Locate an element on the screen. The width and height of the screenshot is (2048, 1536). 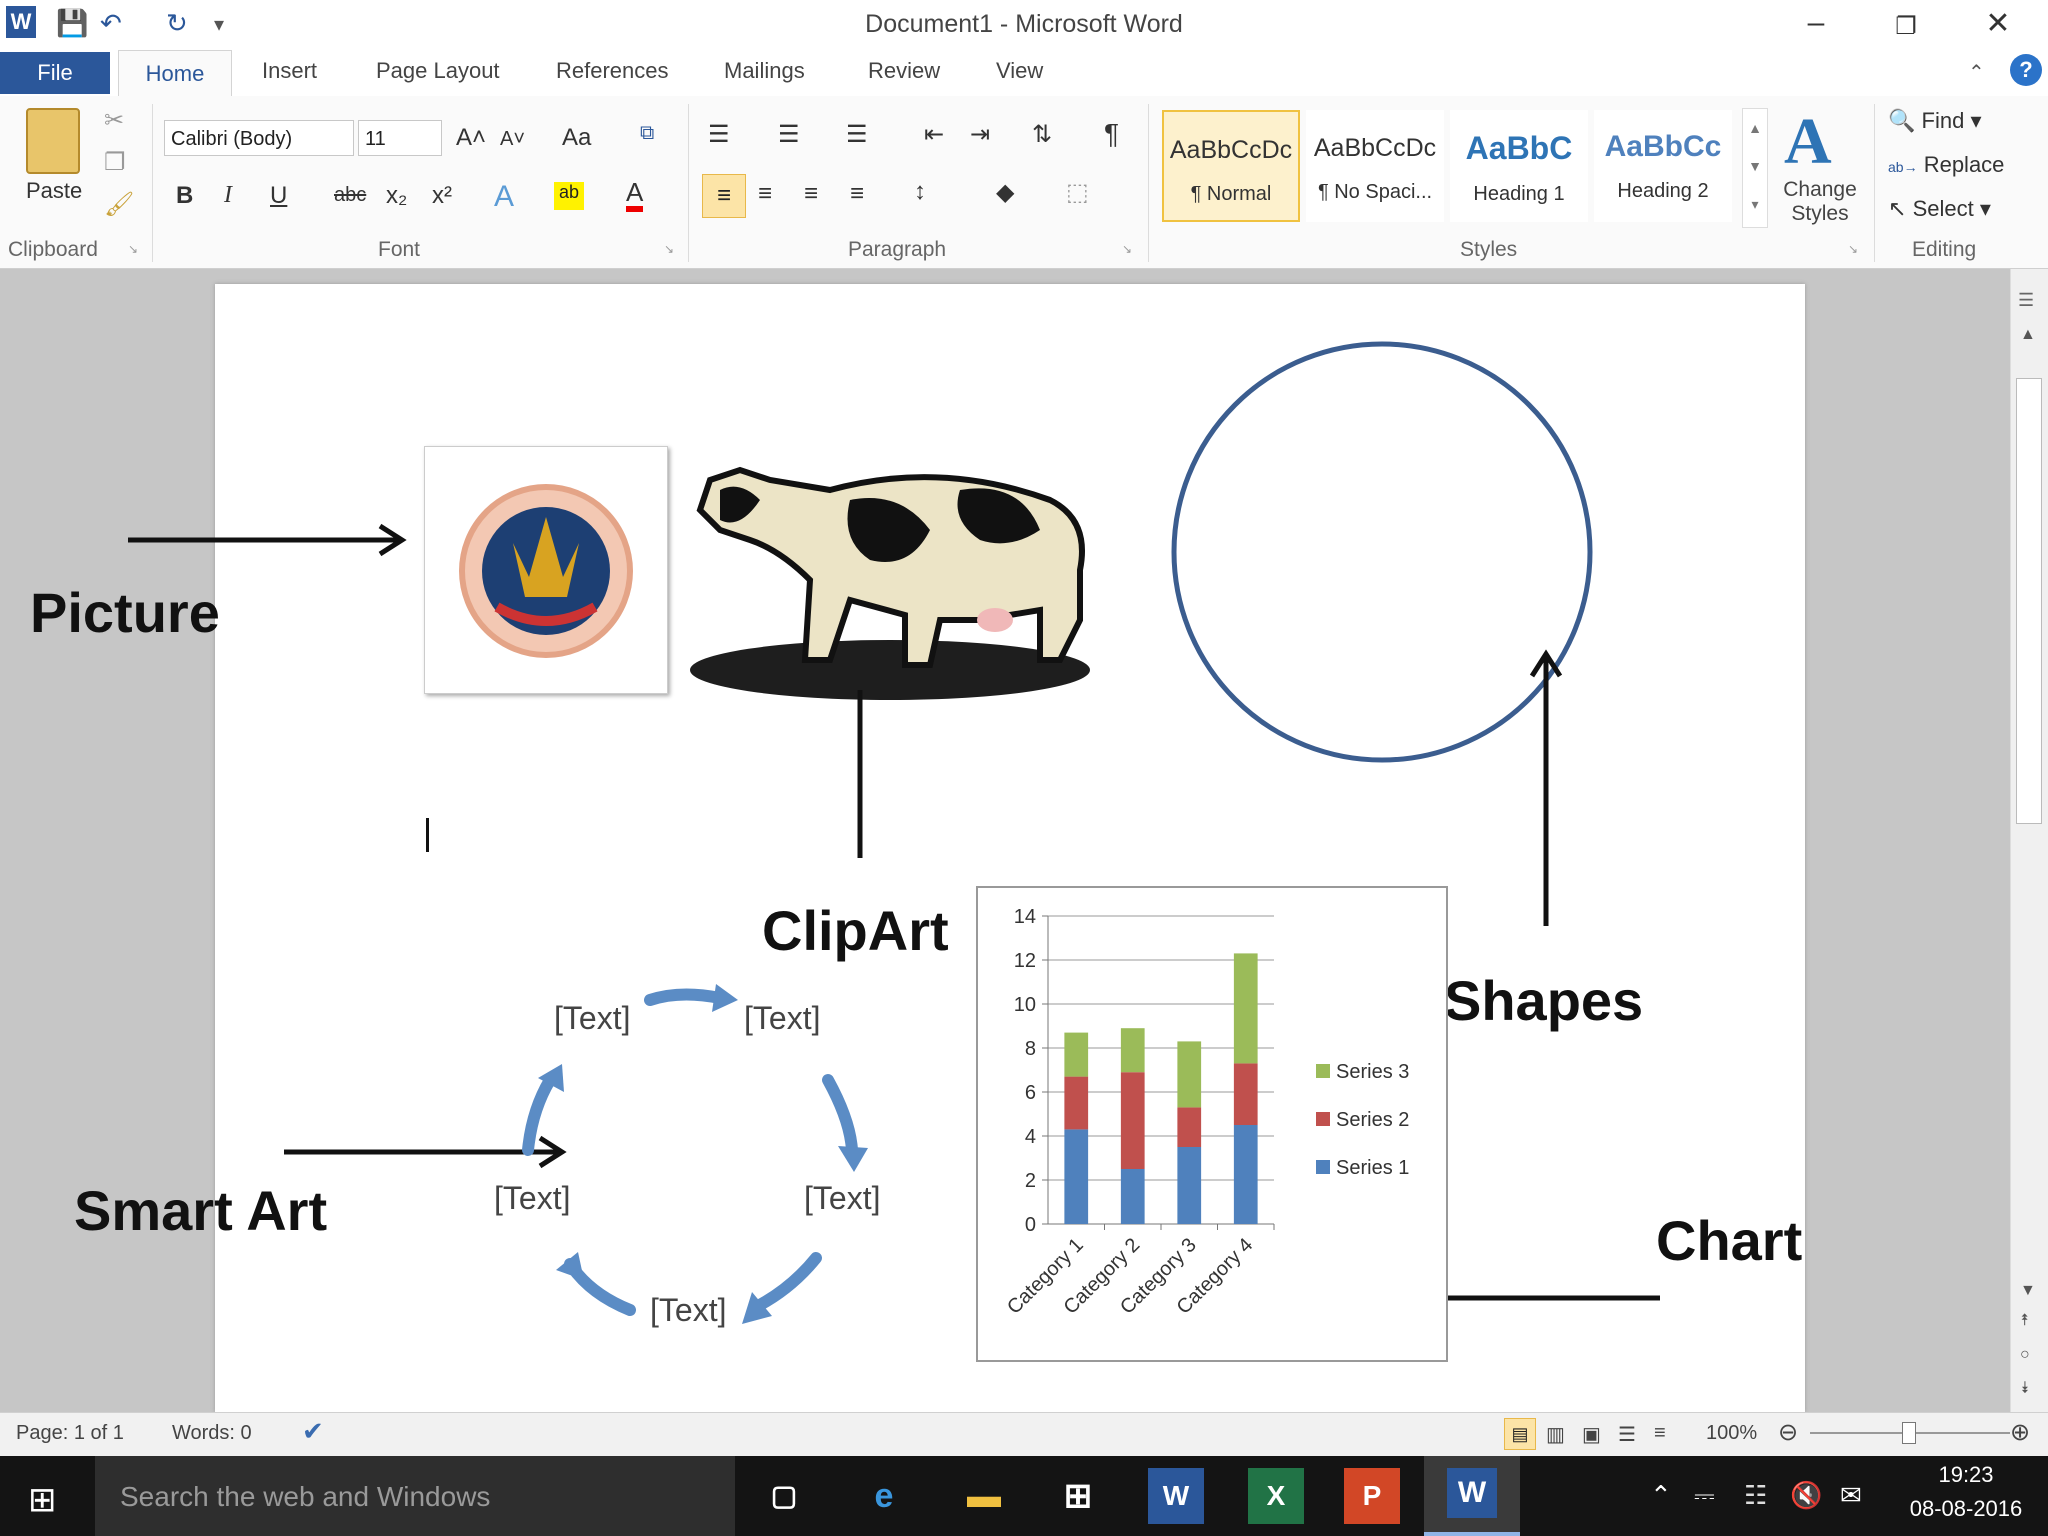
highlight-color-icon: ab is located at coordinates (569, 196).